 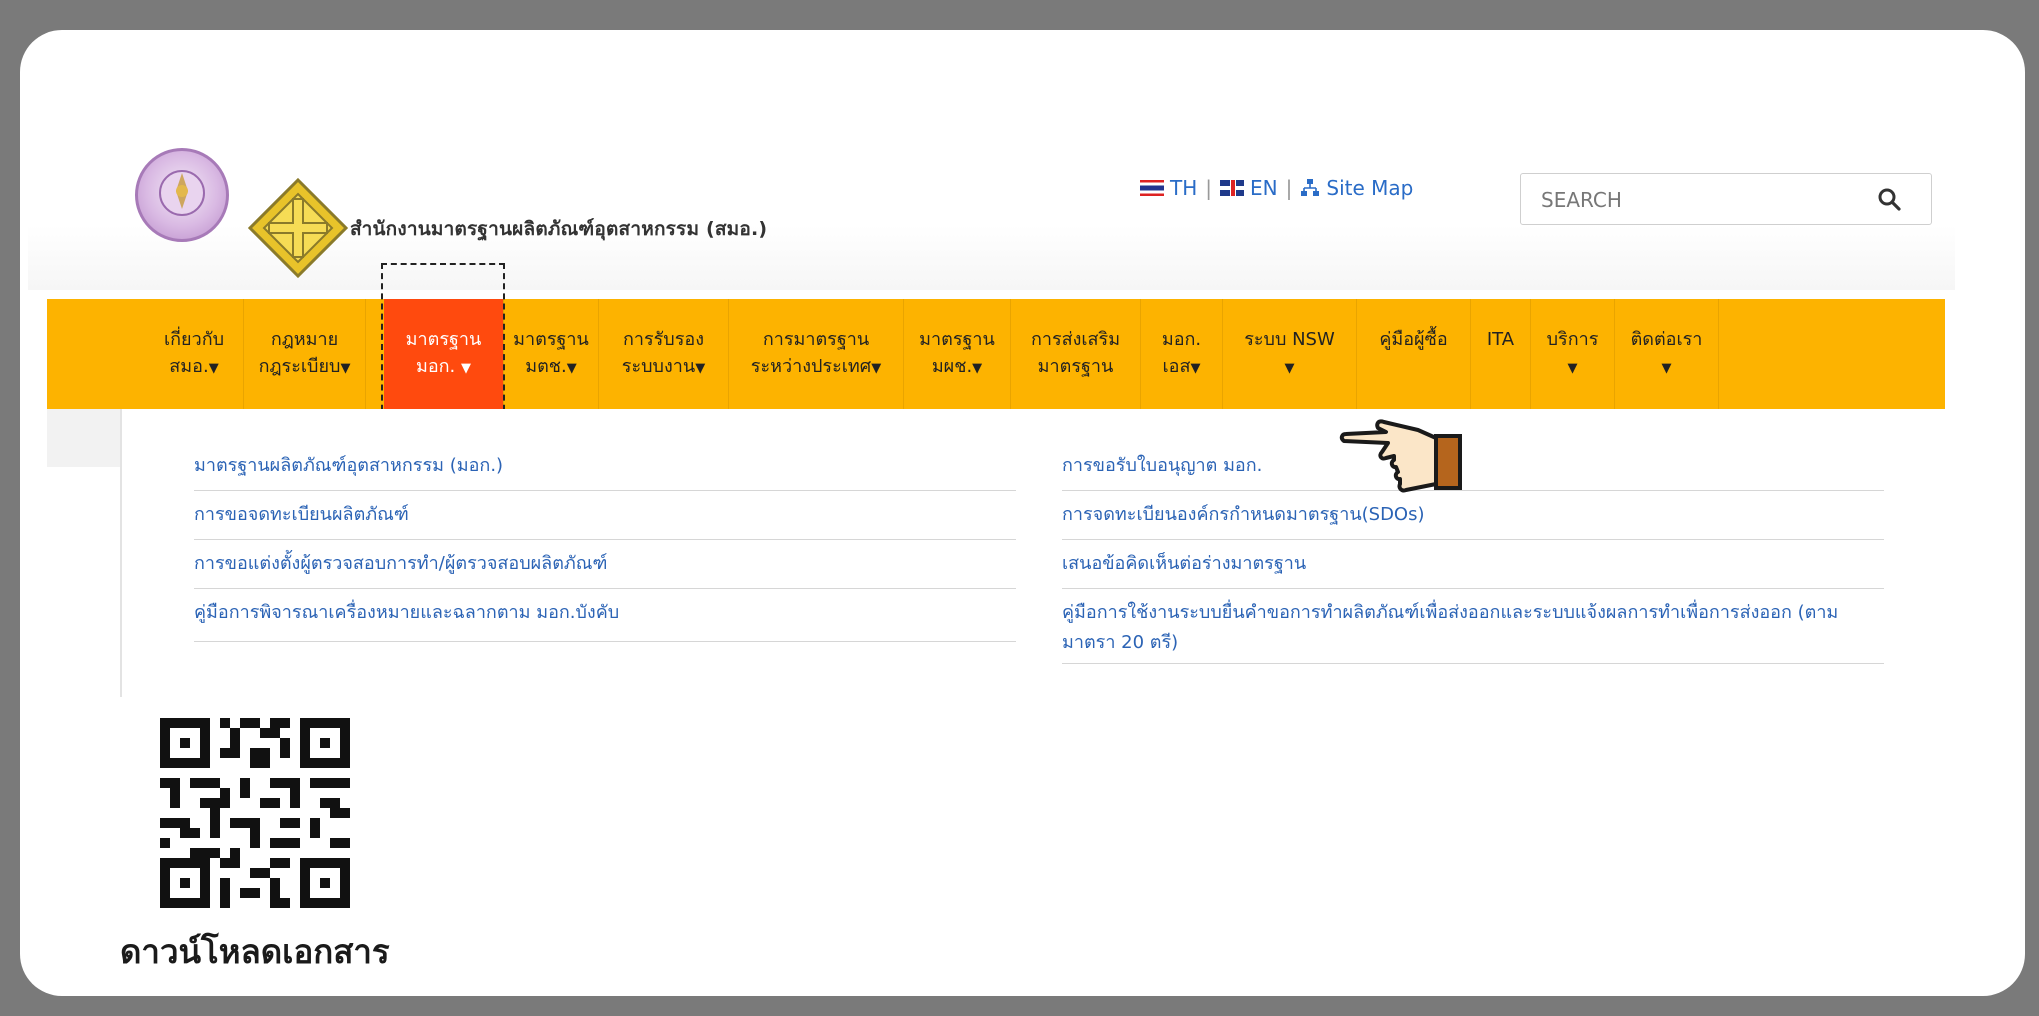 What do you see at coordinates (1889, 199) in the screenshot?
I see `search-icon` at bounding box center [1889, 199].